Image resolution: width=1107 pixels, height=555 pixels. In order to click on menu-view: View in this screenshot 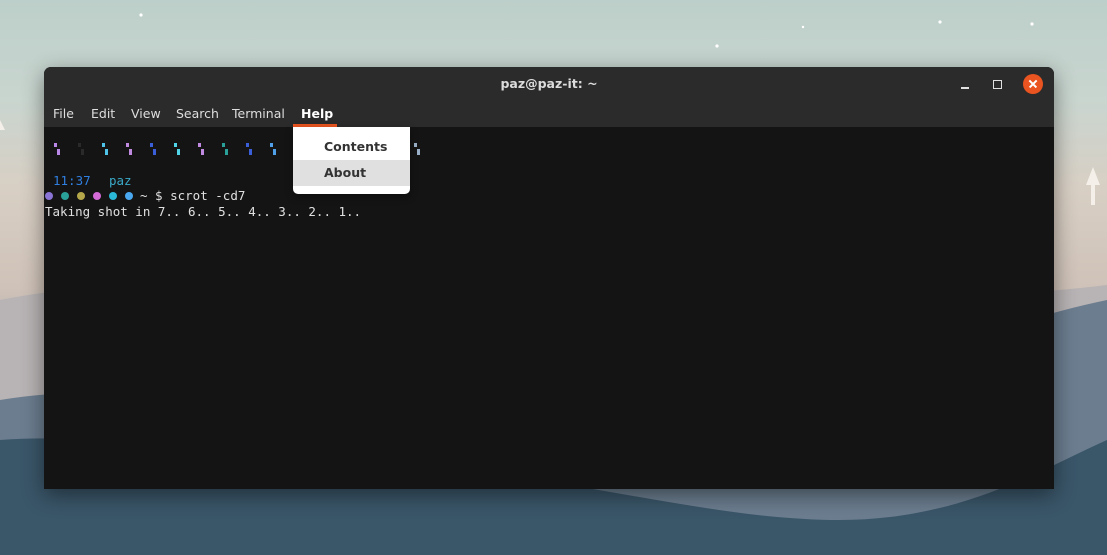, I will do `click(146, 113)`.